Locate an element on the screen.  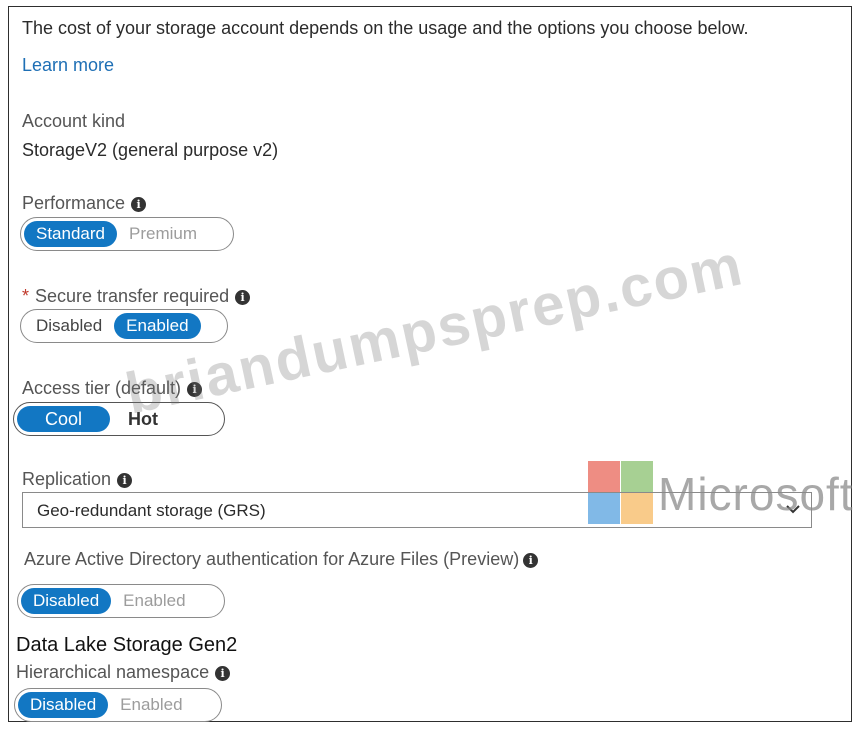
access-tier-field-label: Access tier (default) i is located at coordinates (112, 388).